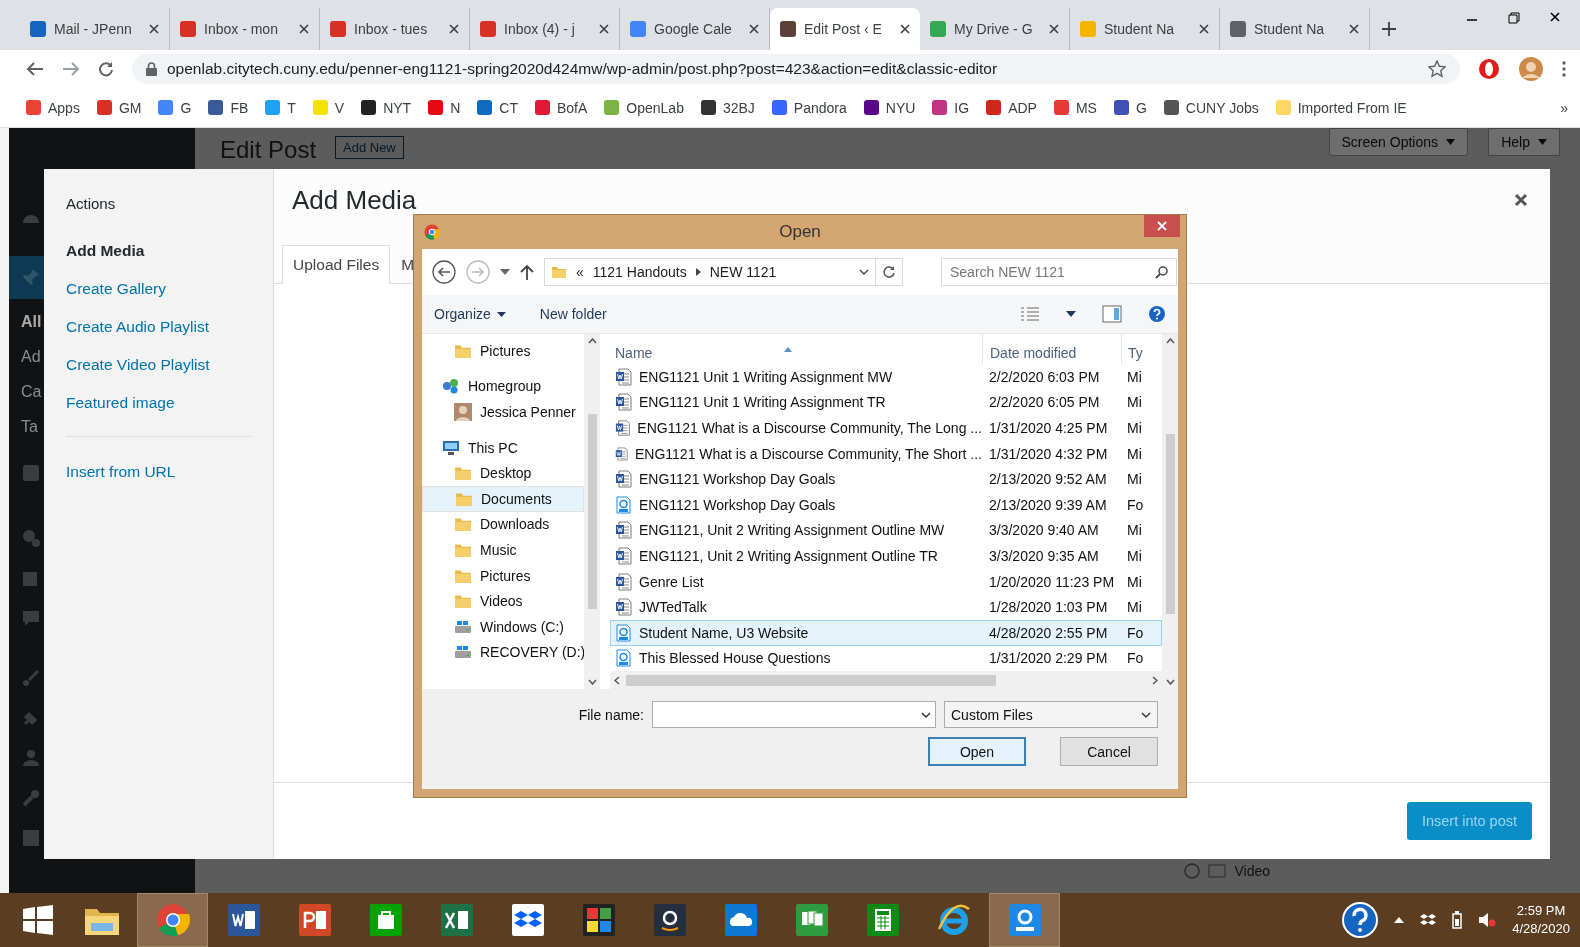 The height and width of the screenshot is (947, 1580). Describe the element at coordinates (886, 658) in the screenshot. I see `file-row: This Blessed House Questions 1/31/2020 2:29 PM Fo` at that location.